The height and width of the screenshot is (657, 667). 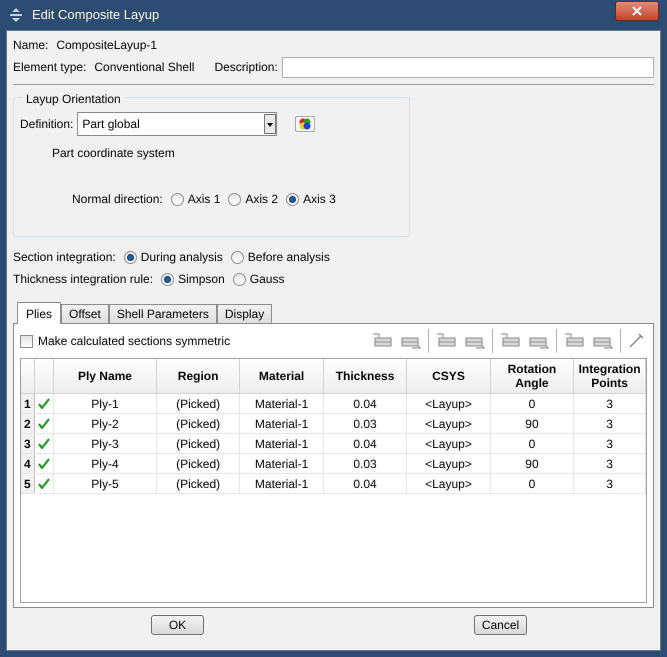 I want to click on column-header: CSYS, so click(x=449, y=376).